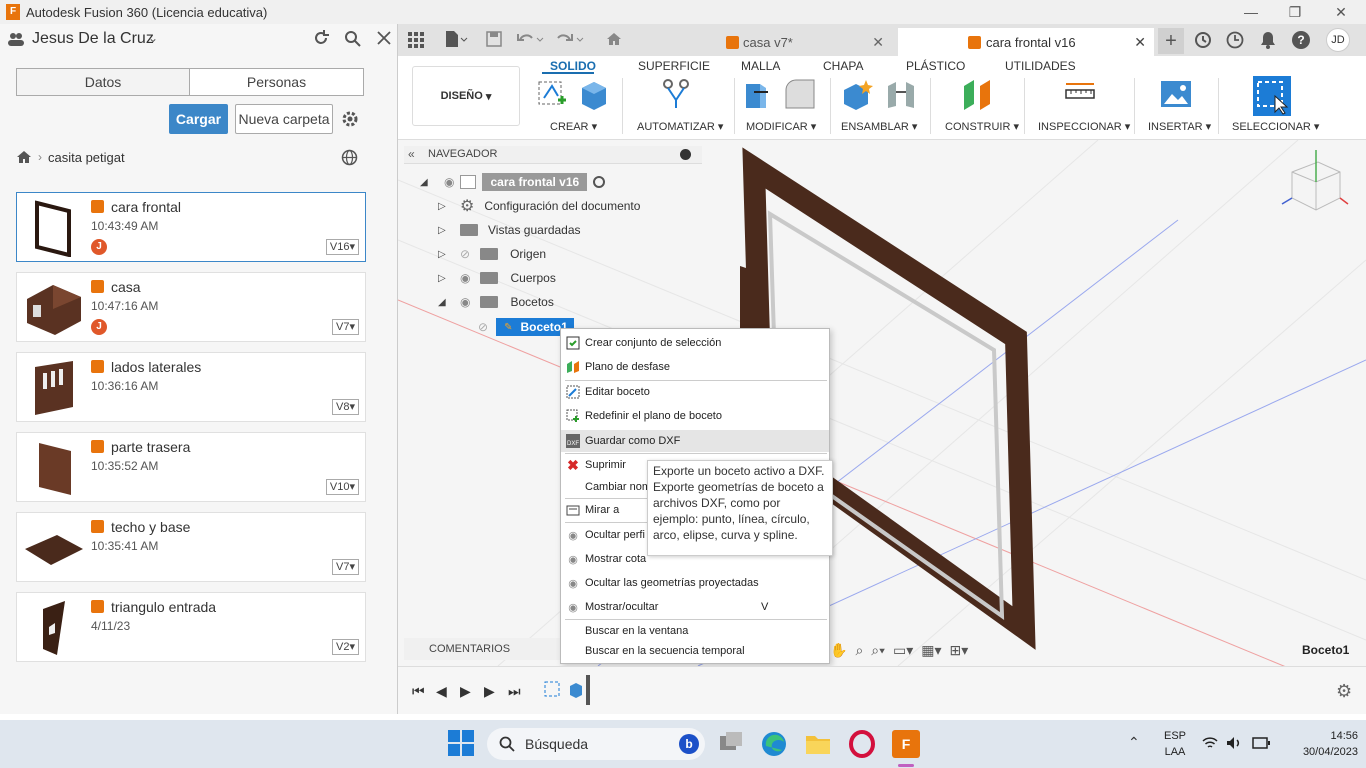 This screenshot has height=768, width=1366. What do you see at coordinates (1268, 40) in the screenshot?
I see `bell-icon` at bounding box center [1268, 40].